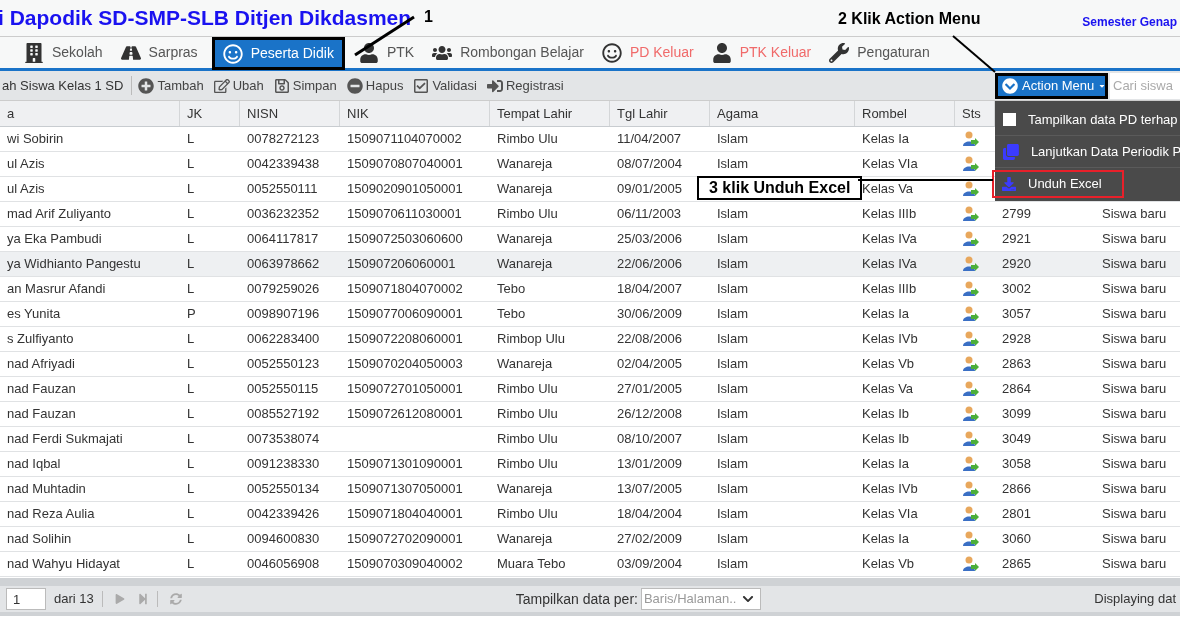 This screenshot has width=1180, height=620. What do you see at coordinates (159, 52) in the screenshot?
I see `nav-tab: Sarpras` at bounding box center [159, 52].